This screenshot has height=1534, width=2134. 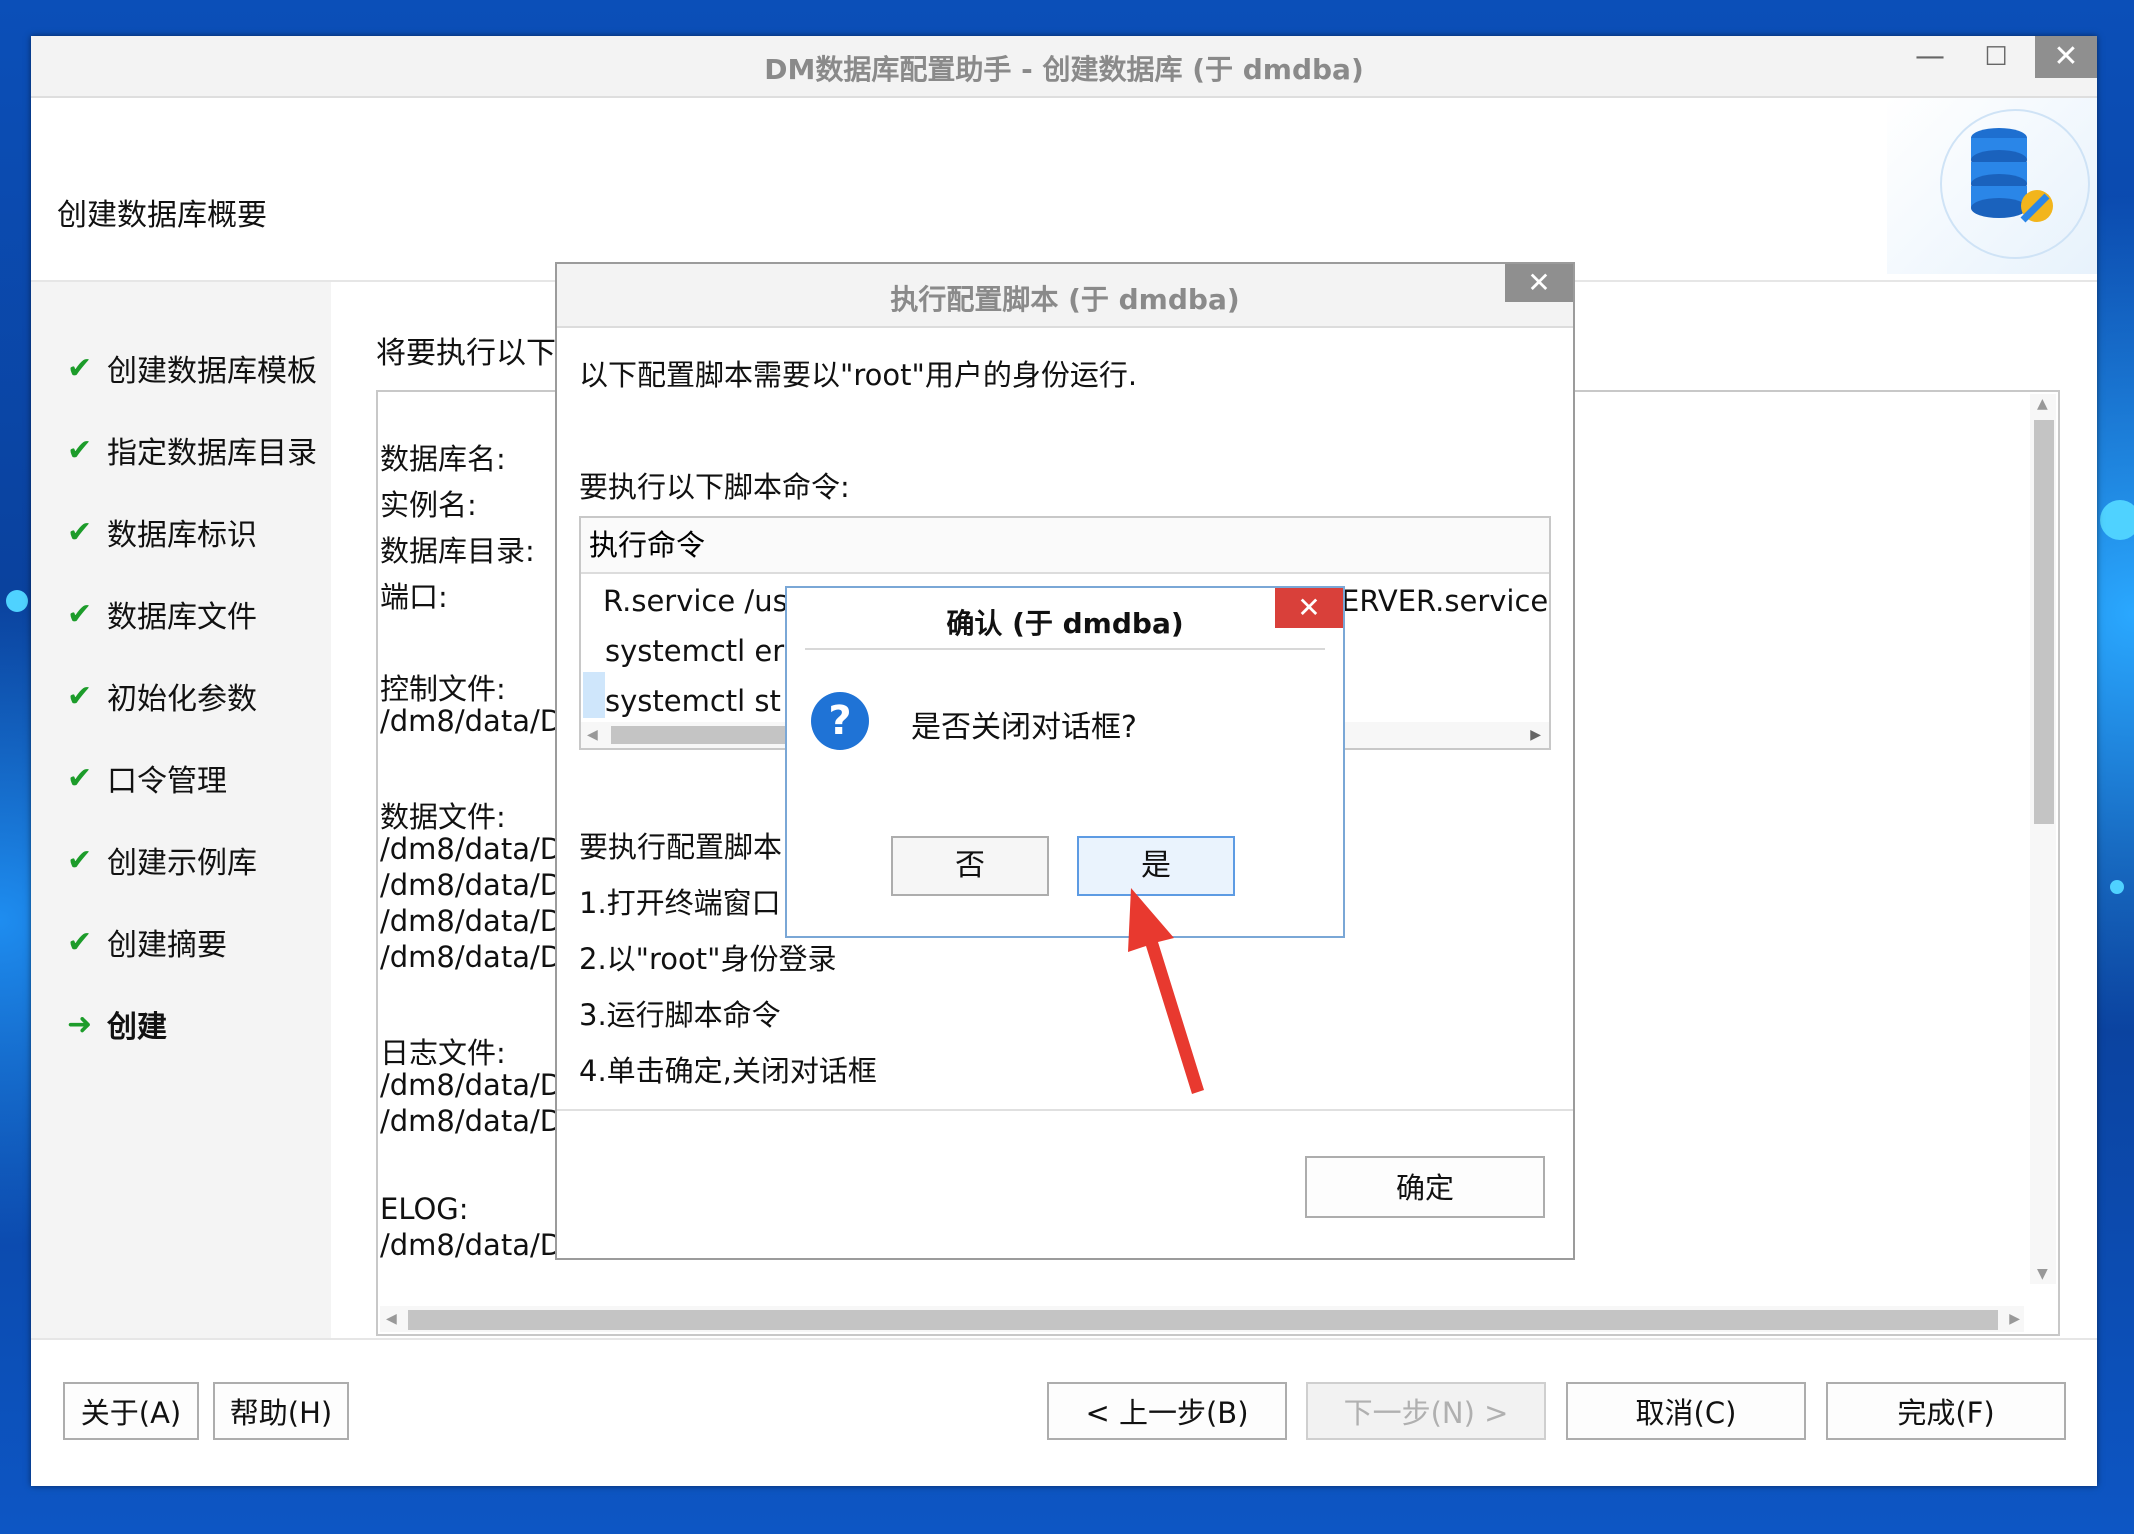 I want to click on window-titlebar: DM数据库配置助手 - 创建数据库 (于 dmdba) — ☐ ✕, so click(x=1064, y=67).